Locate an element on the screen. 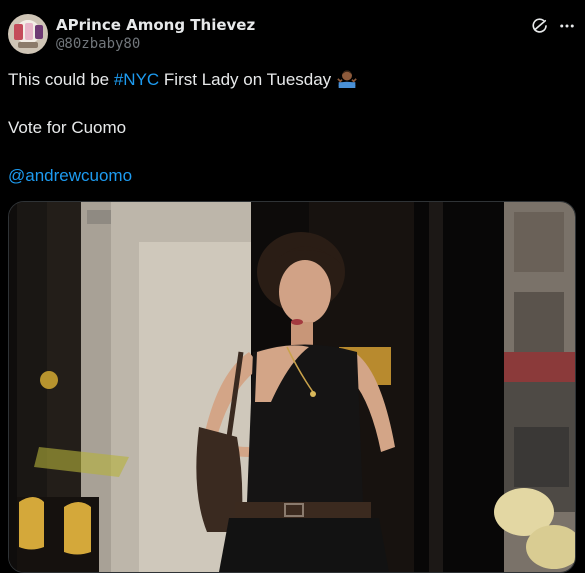 This screenshot has height=573, width=585. more-horizontal-icon is located at coordinates (567, 26).